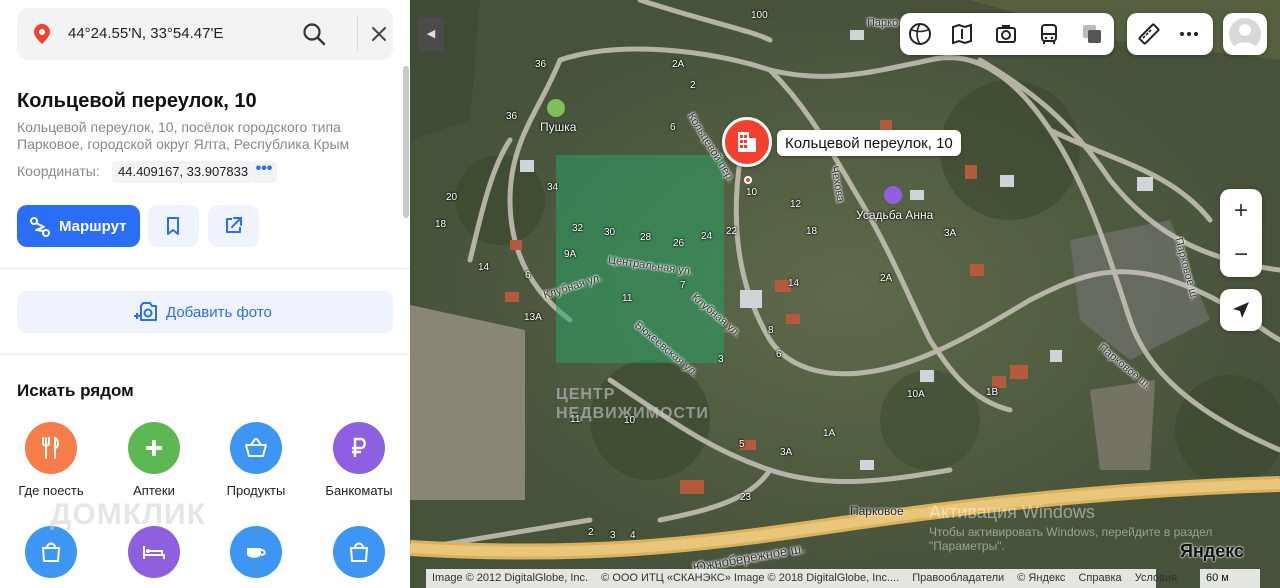  Describe the element at coordinates (1041, 578) in the screenshot. I see `yandex-copyright: © Яндекс` at that location.